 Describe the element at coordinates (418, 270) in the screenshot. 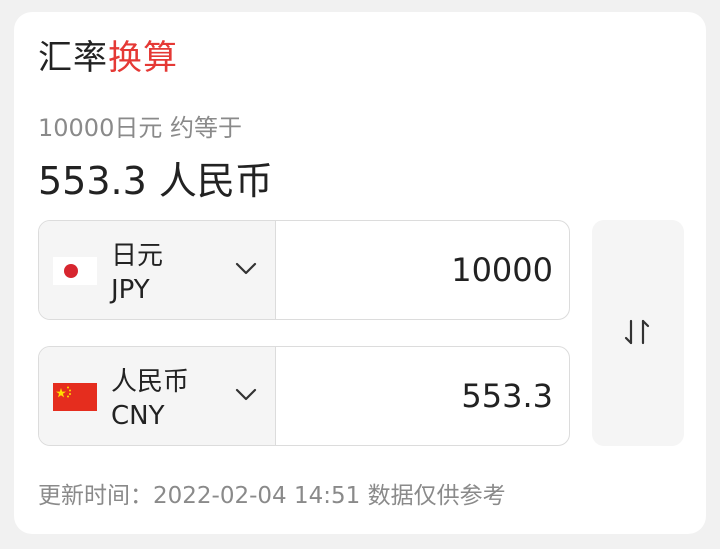

I see `from-amount-input` at that location.